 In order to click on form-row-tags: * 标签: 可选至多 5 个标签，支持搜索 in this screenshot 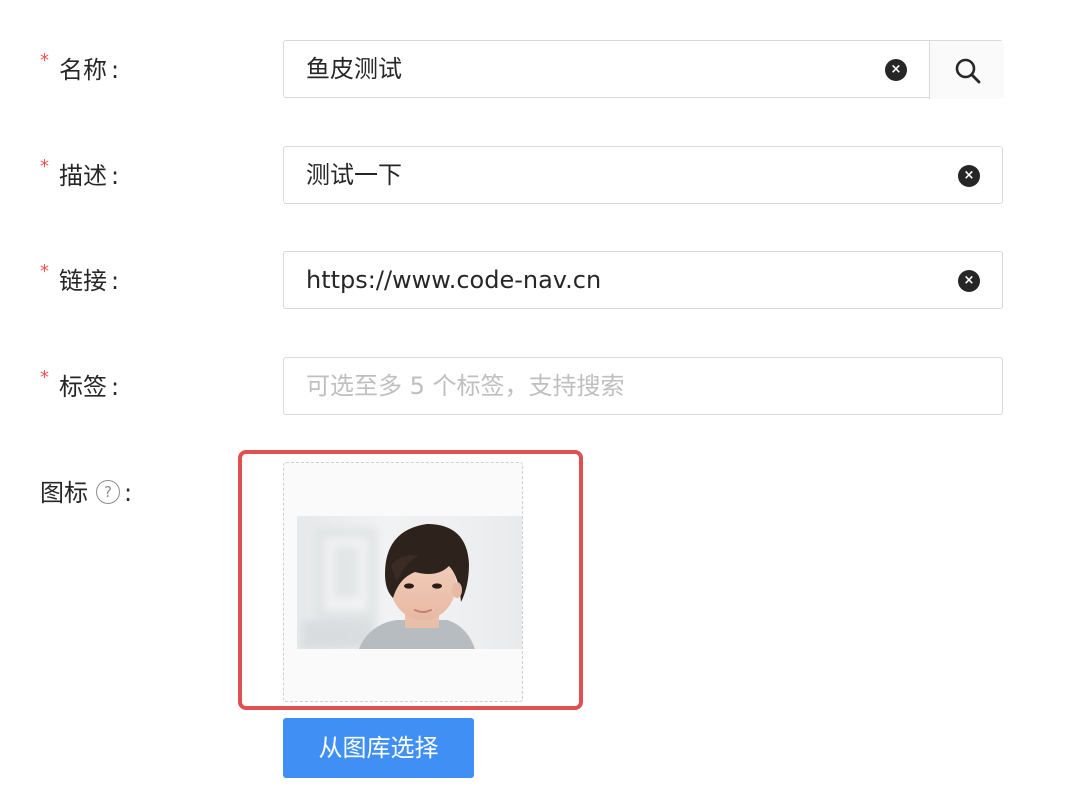, I will do `click(540, 387)`.